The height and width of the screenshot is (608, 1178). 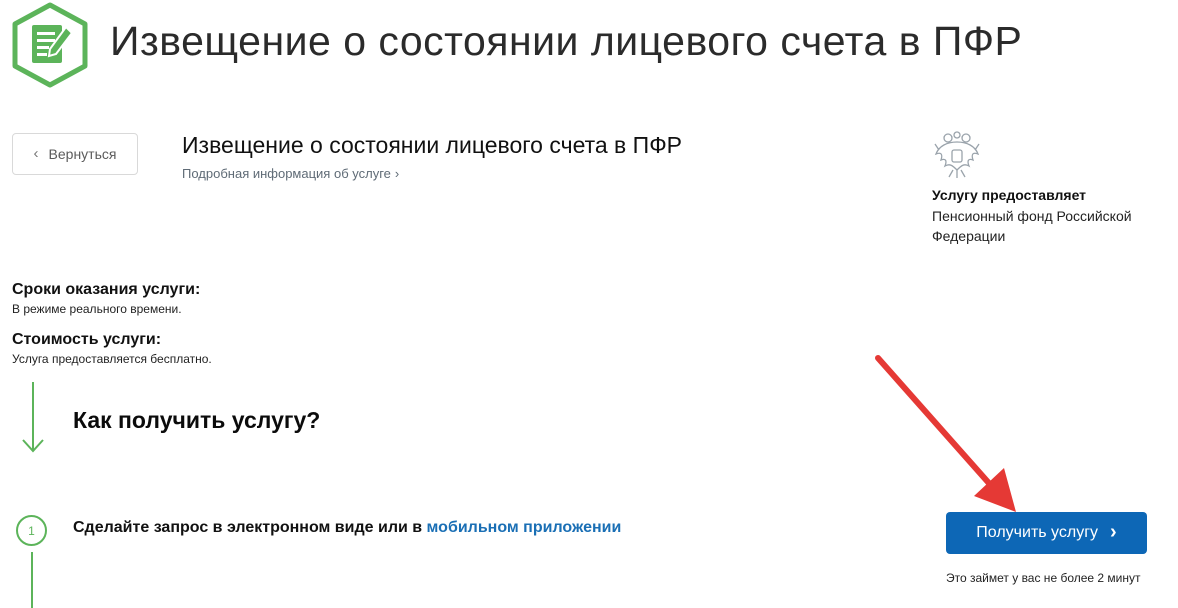 What do you see at coordinates (87, 339) in the screenshot?
I see `cost-label: Стоимость услуги:` at bounding box center [87, 339].